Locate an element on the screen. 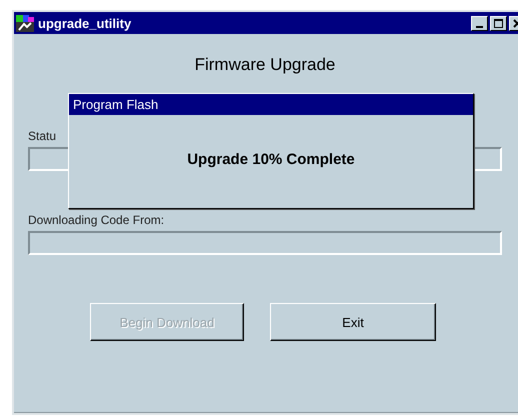 The width and height of the screenshot is (518, 419). maximize-icon is located at coordinates (498, 23).